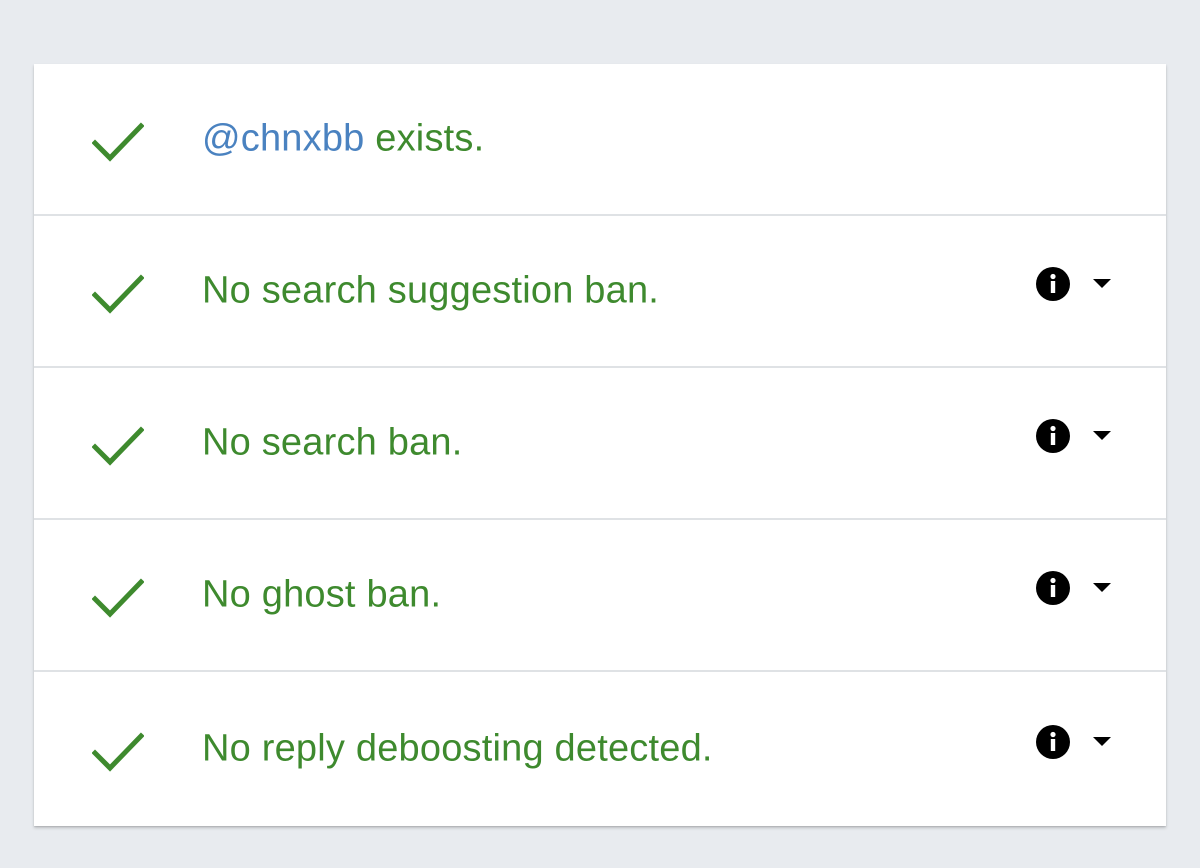  Describe the element at coordinates (424, 138) in the screenshot. I see `result-text: exists.` at that location.